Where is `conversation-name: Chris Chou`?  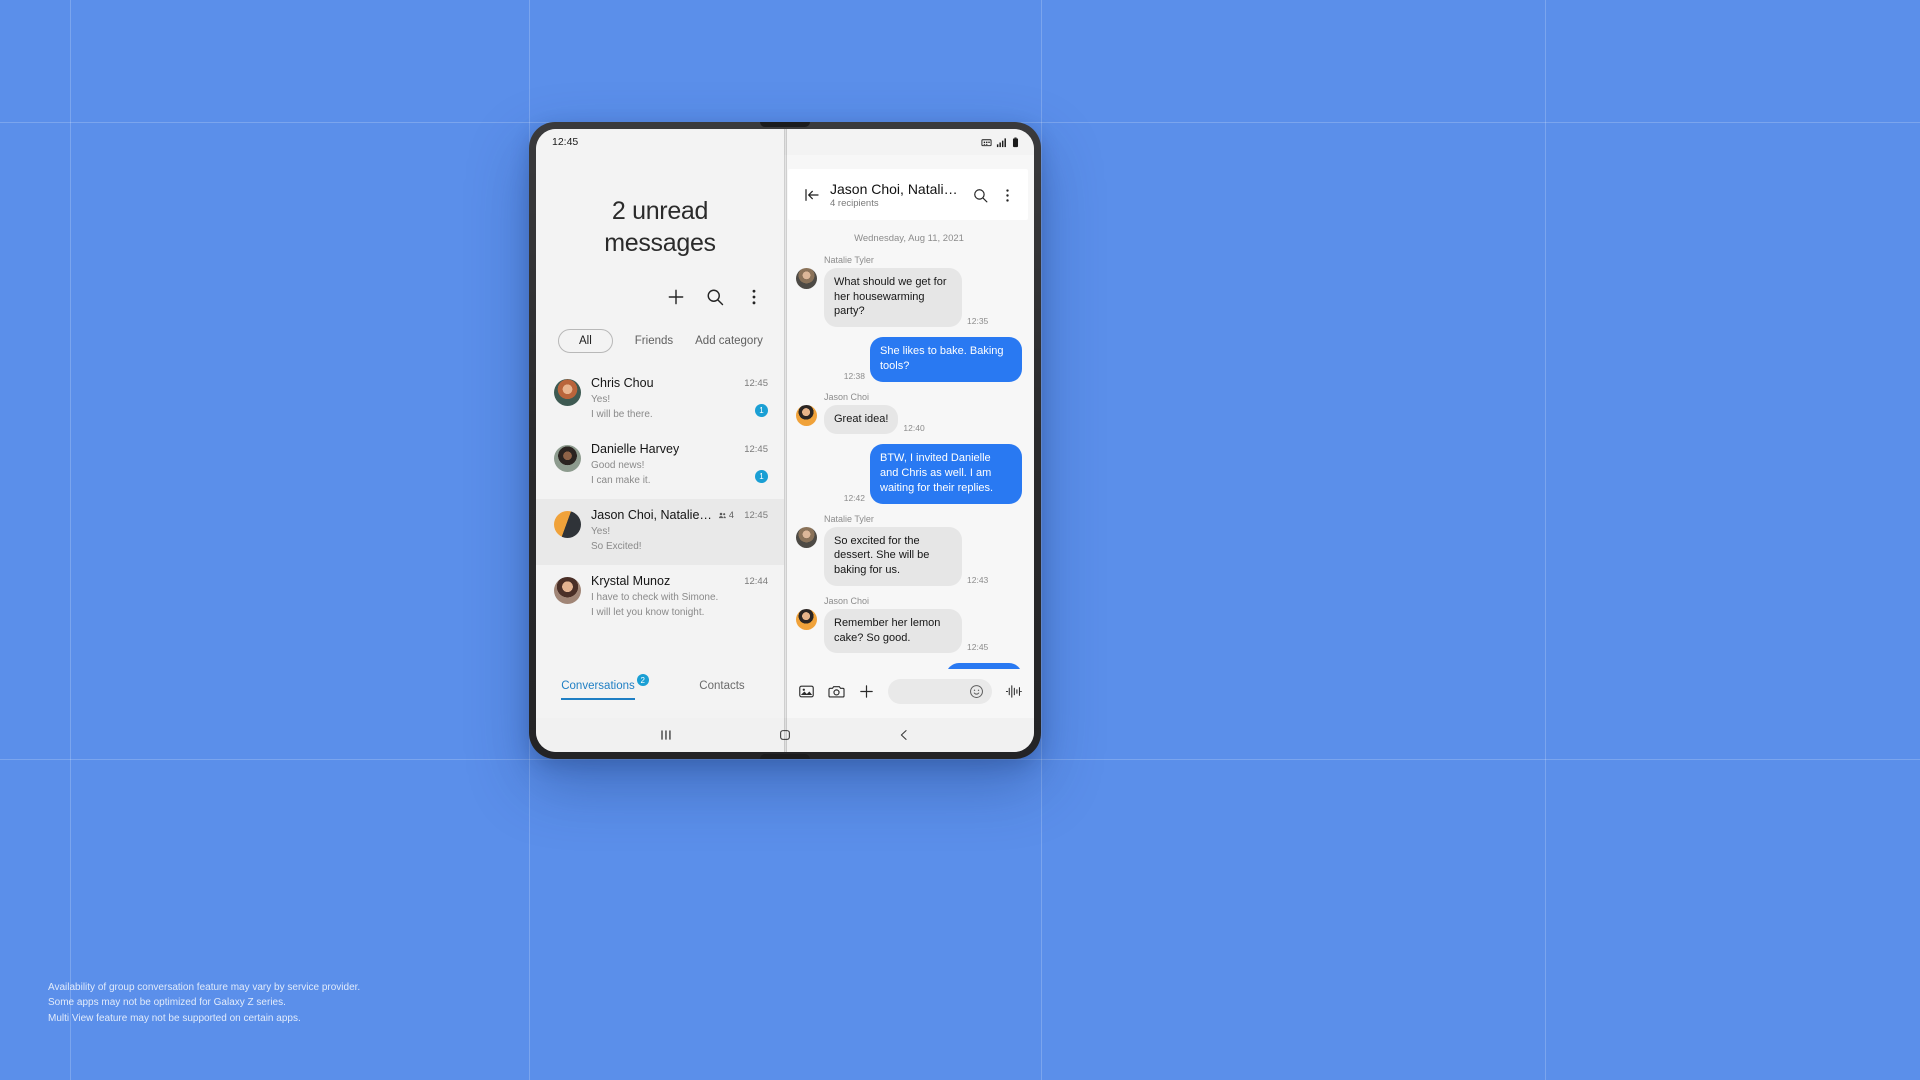 conversation-name: Chris Chou is located at coordinates (622, 383).